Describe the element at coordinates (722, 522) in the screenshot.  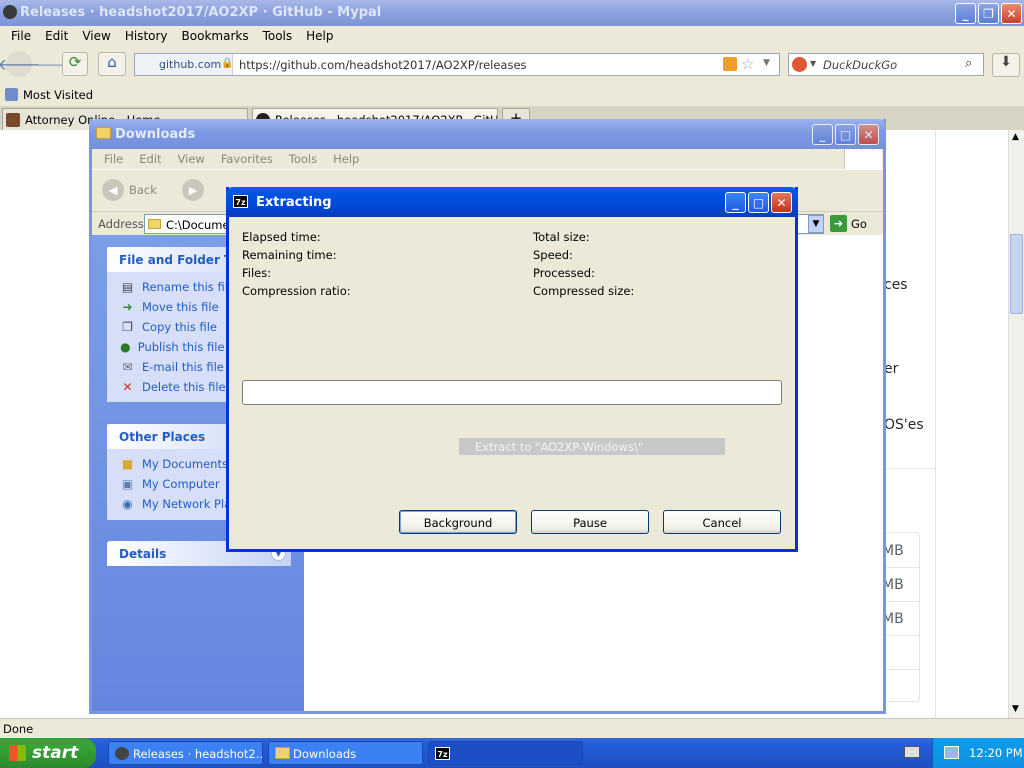
I see `cancel-button: Cancel` at that location.